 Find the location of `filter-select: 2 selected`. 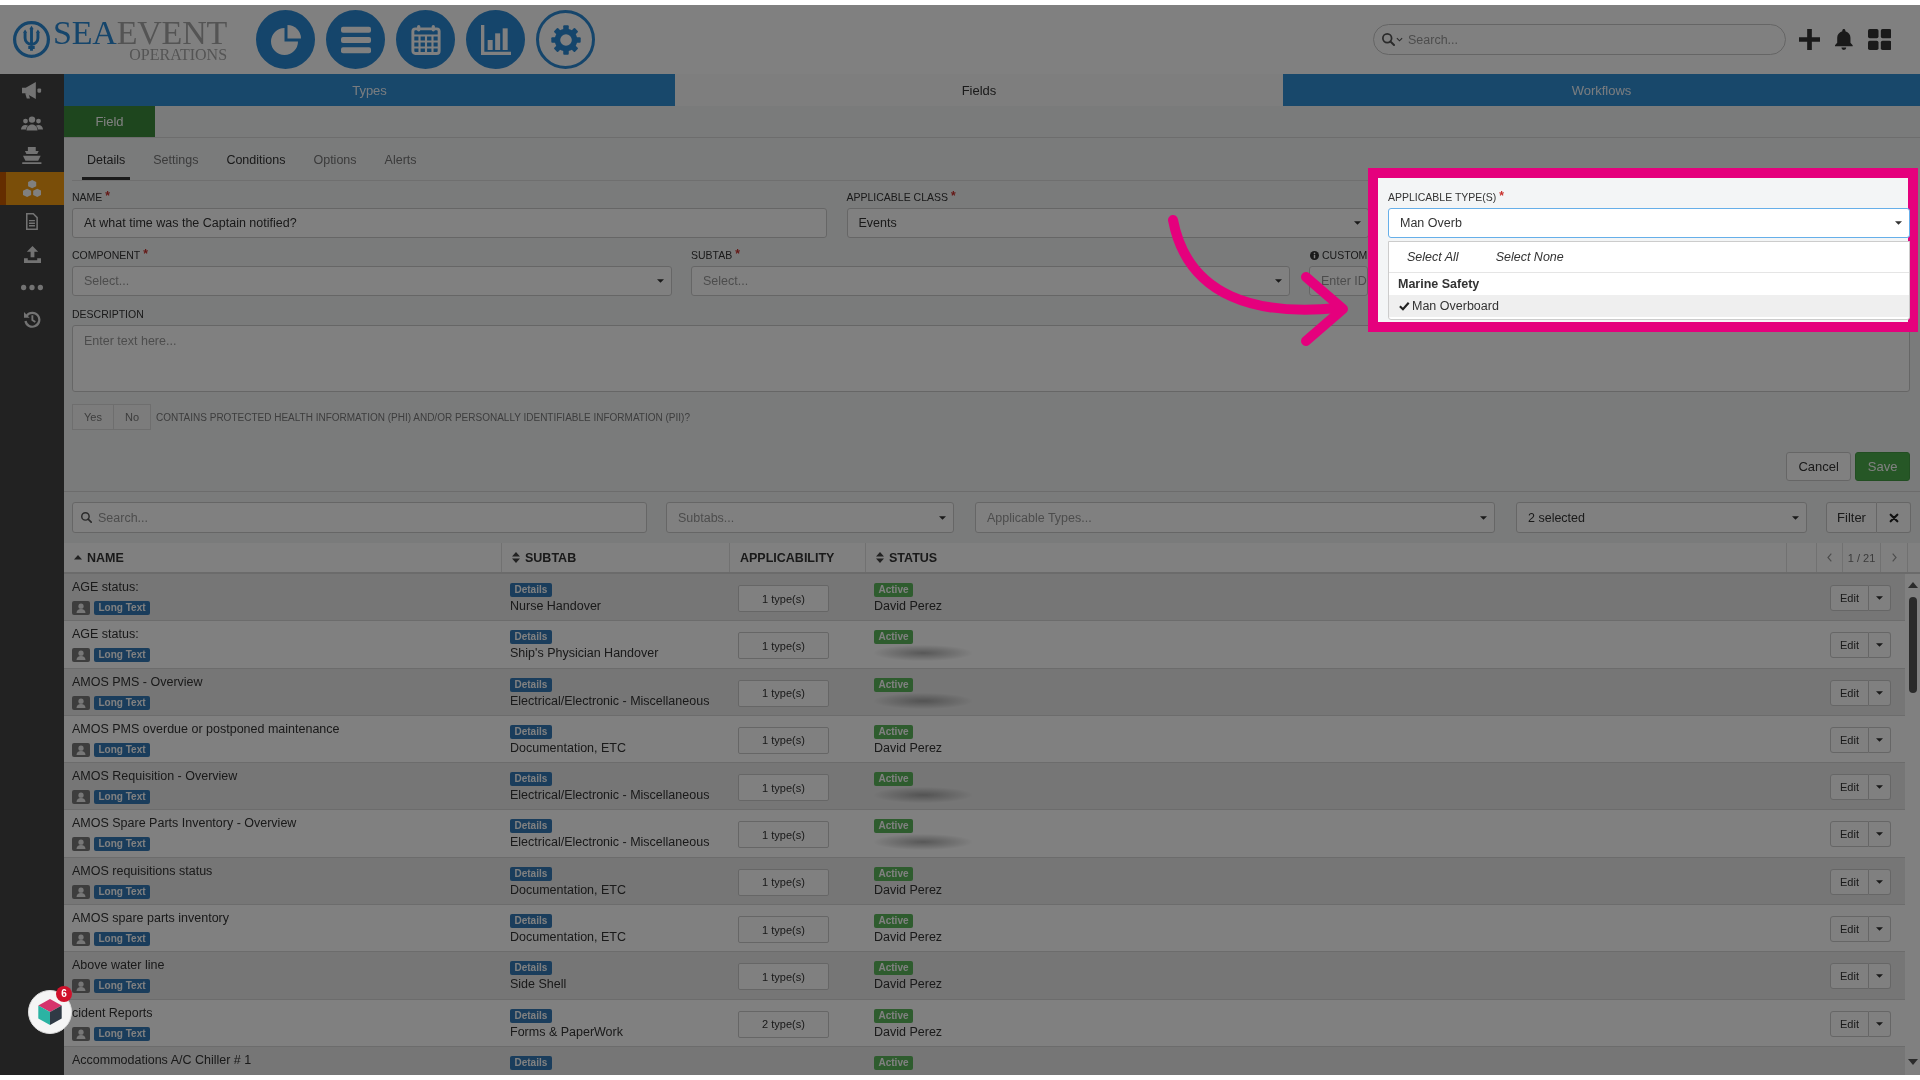

filter-select: 2 selected is located at coordinates (1661, 517).